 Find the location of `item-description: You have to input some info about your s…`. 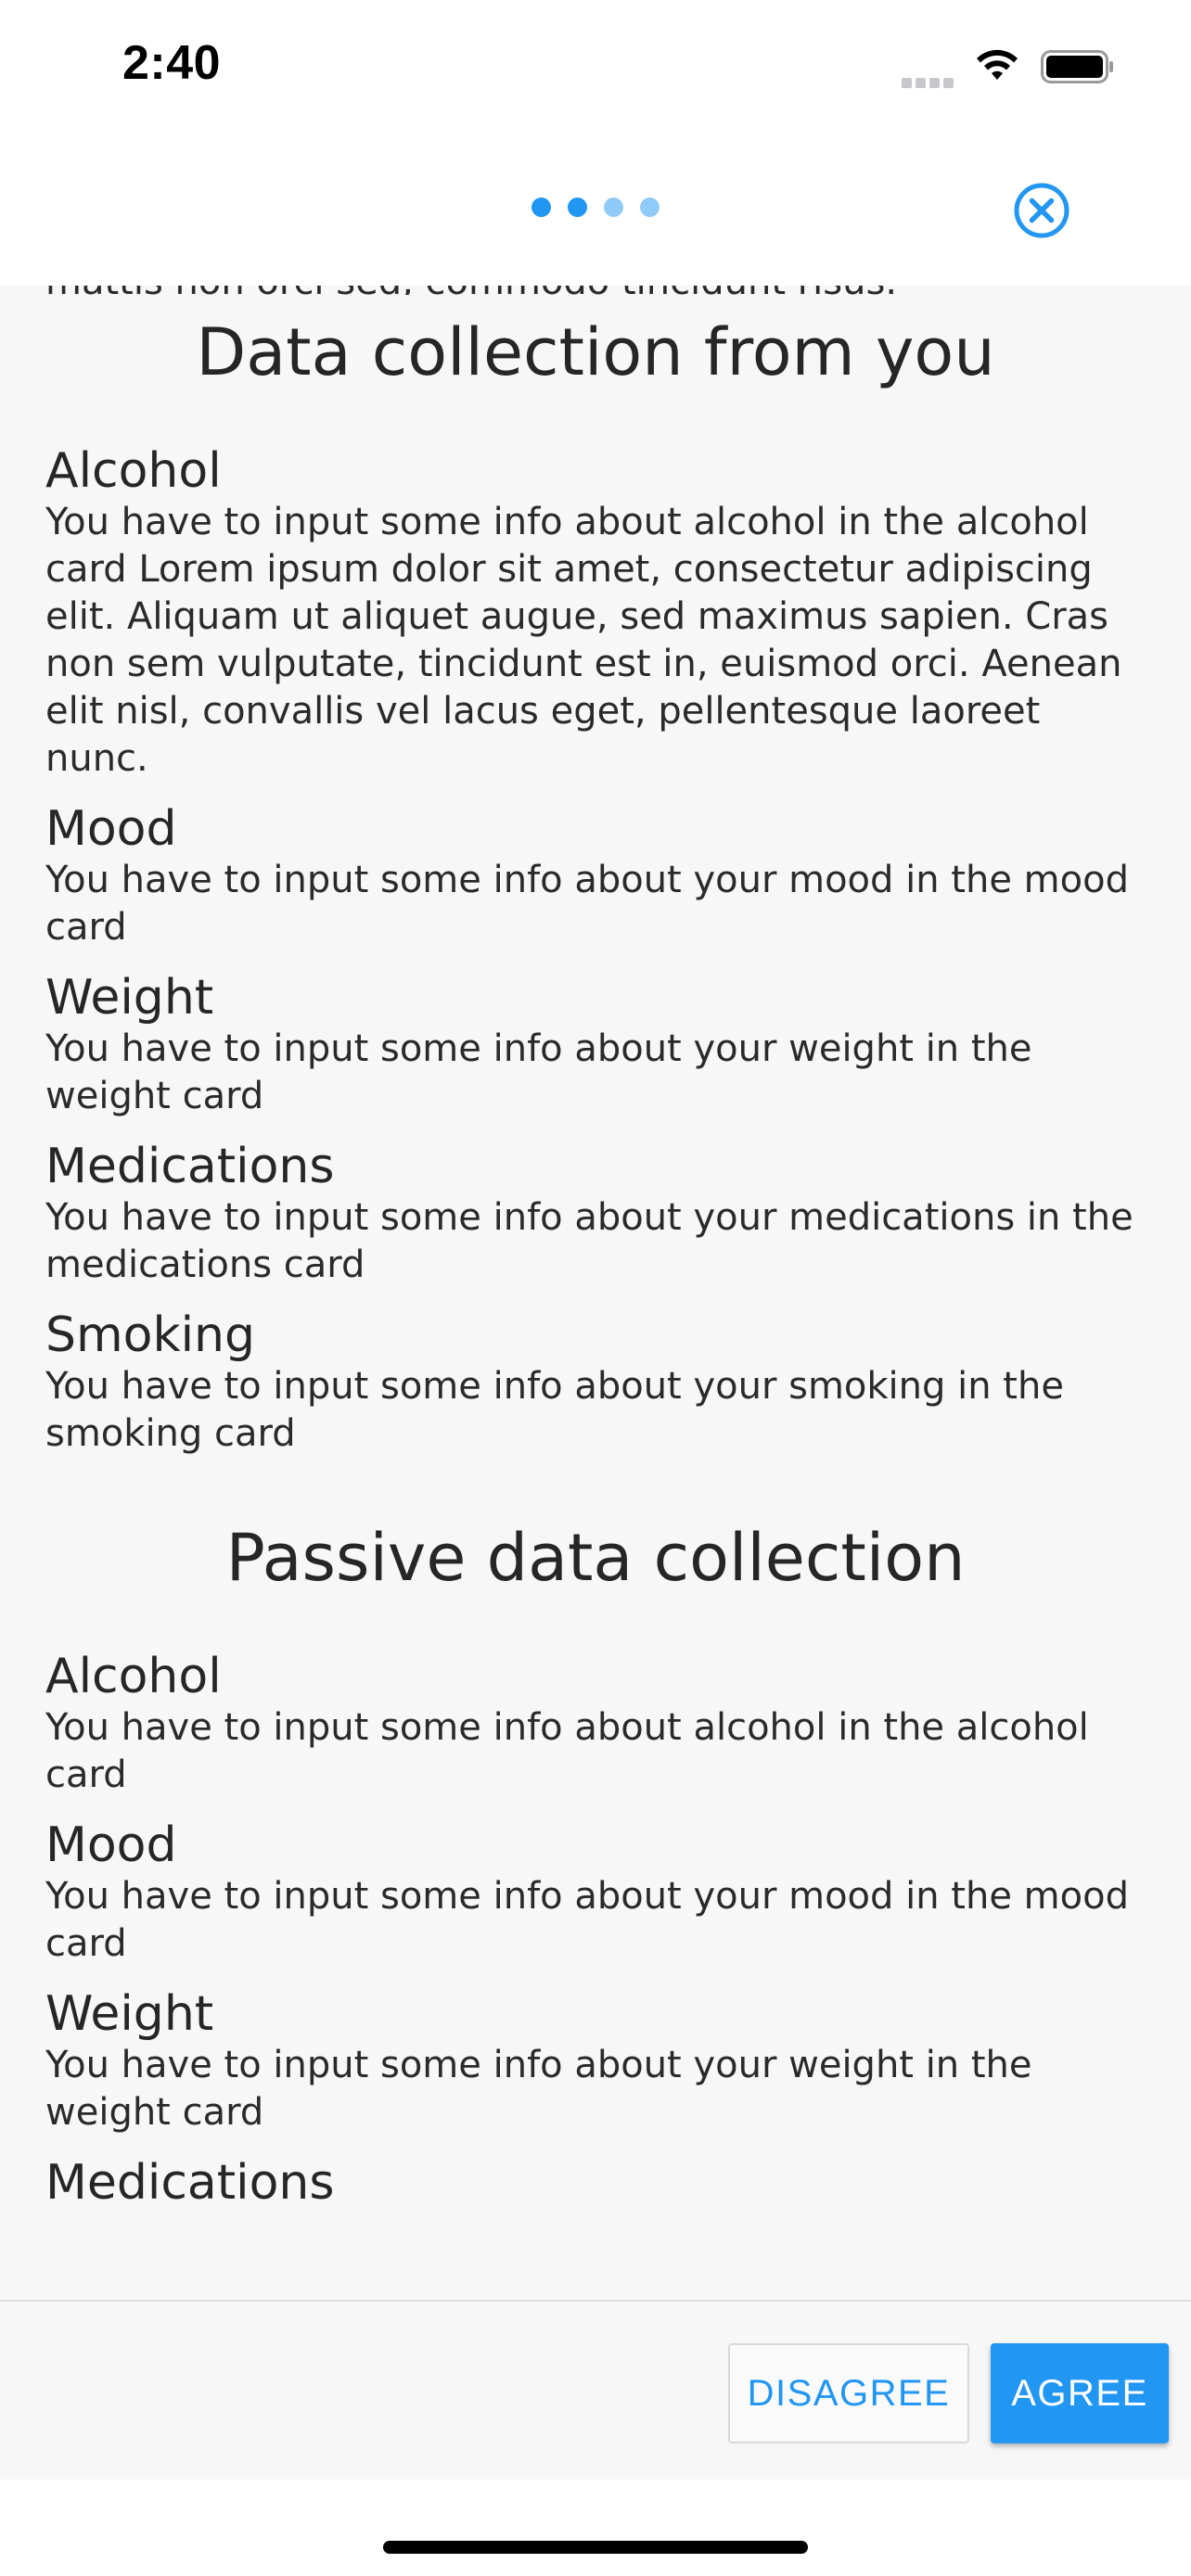

item-description: You have to input some info about your s… is located at coordinates (554, 1410).